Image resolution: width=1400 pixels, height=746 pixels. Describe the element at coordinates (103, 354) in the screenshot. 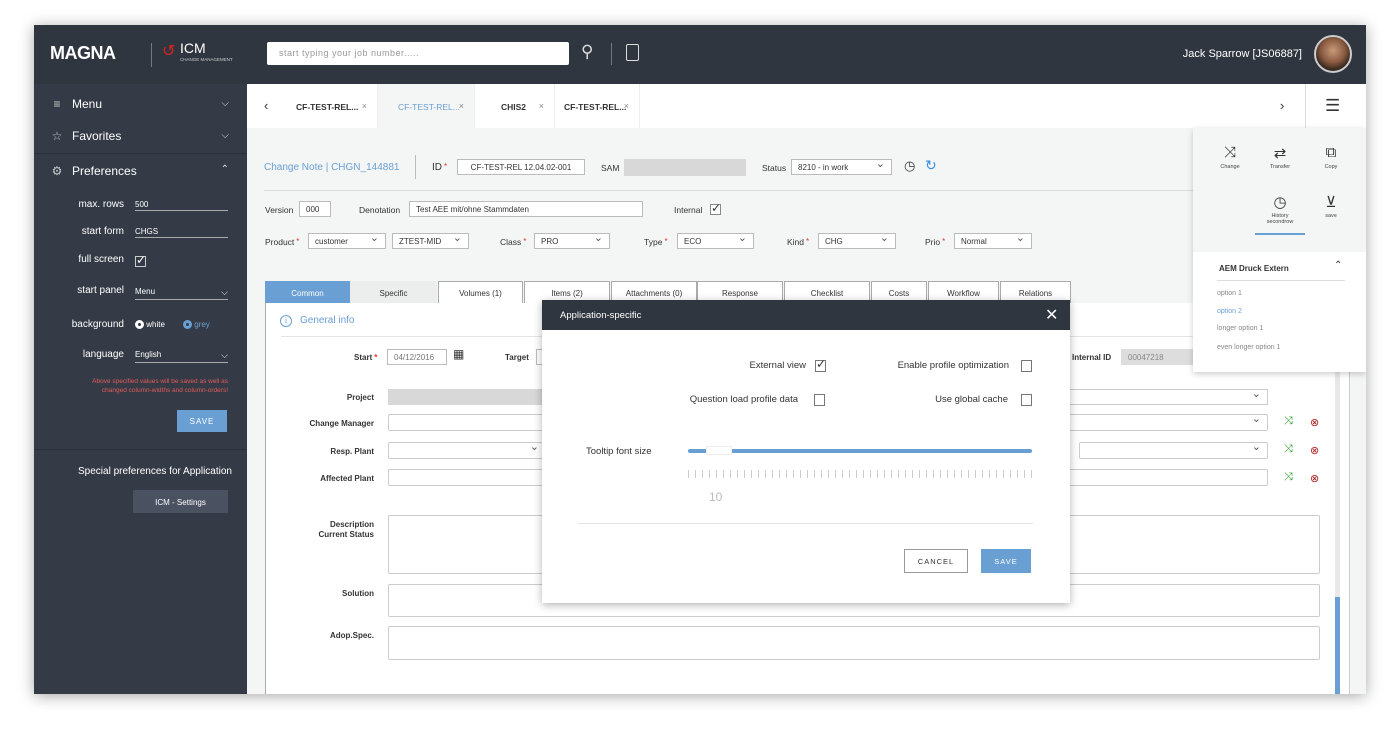

I see `language-label: language` at that location.